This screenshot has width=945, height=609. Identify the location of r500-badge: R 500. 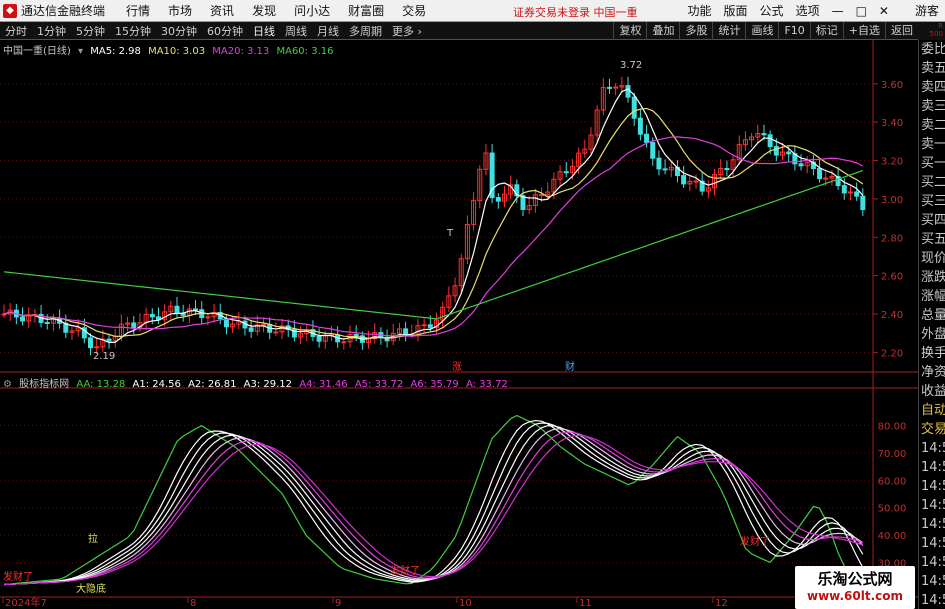
(931, 31).